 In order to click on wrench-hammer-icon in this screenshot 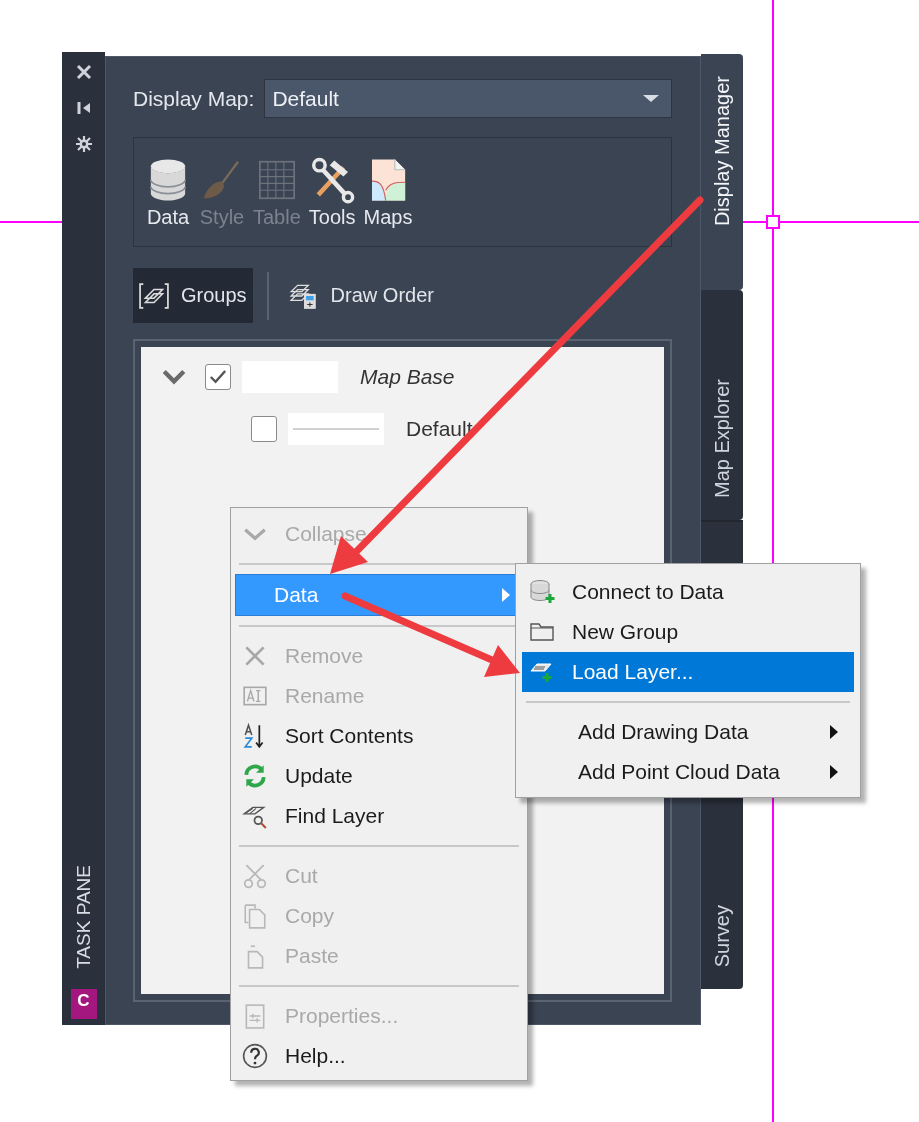, I will do `click(332, 179)`.